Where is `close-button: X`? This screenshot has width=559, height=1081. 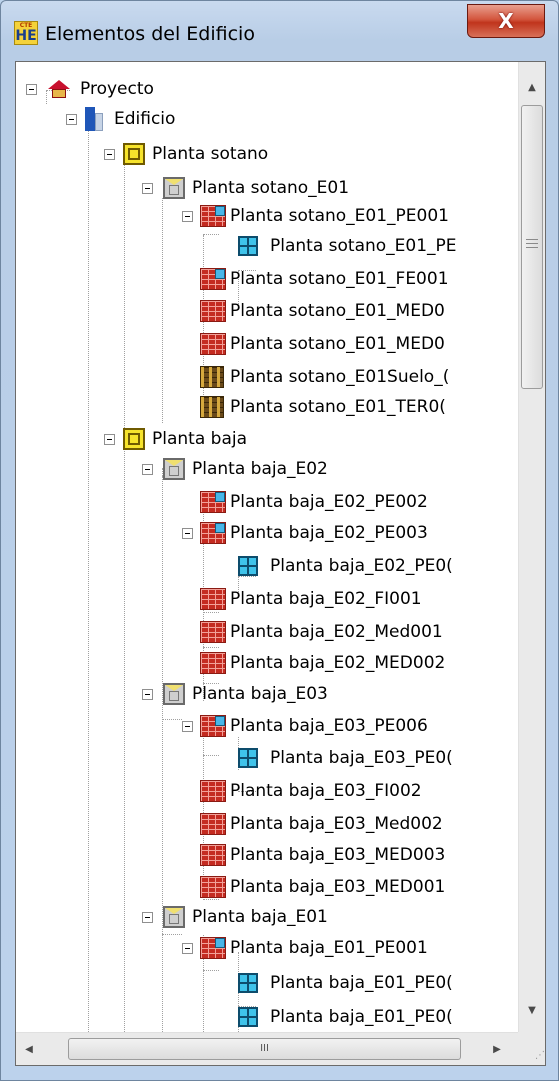 close-button: X is located at coordinates (506, 21).